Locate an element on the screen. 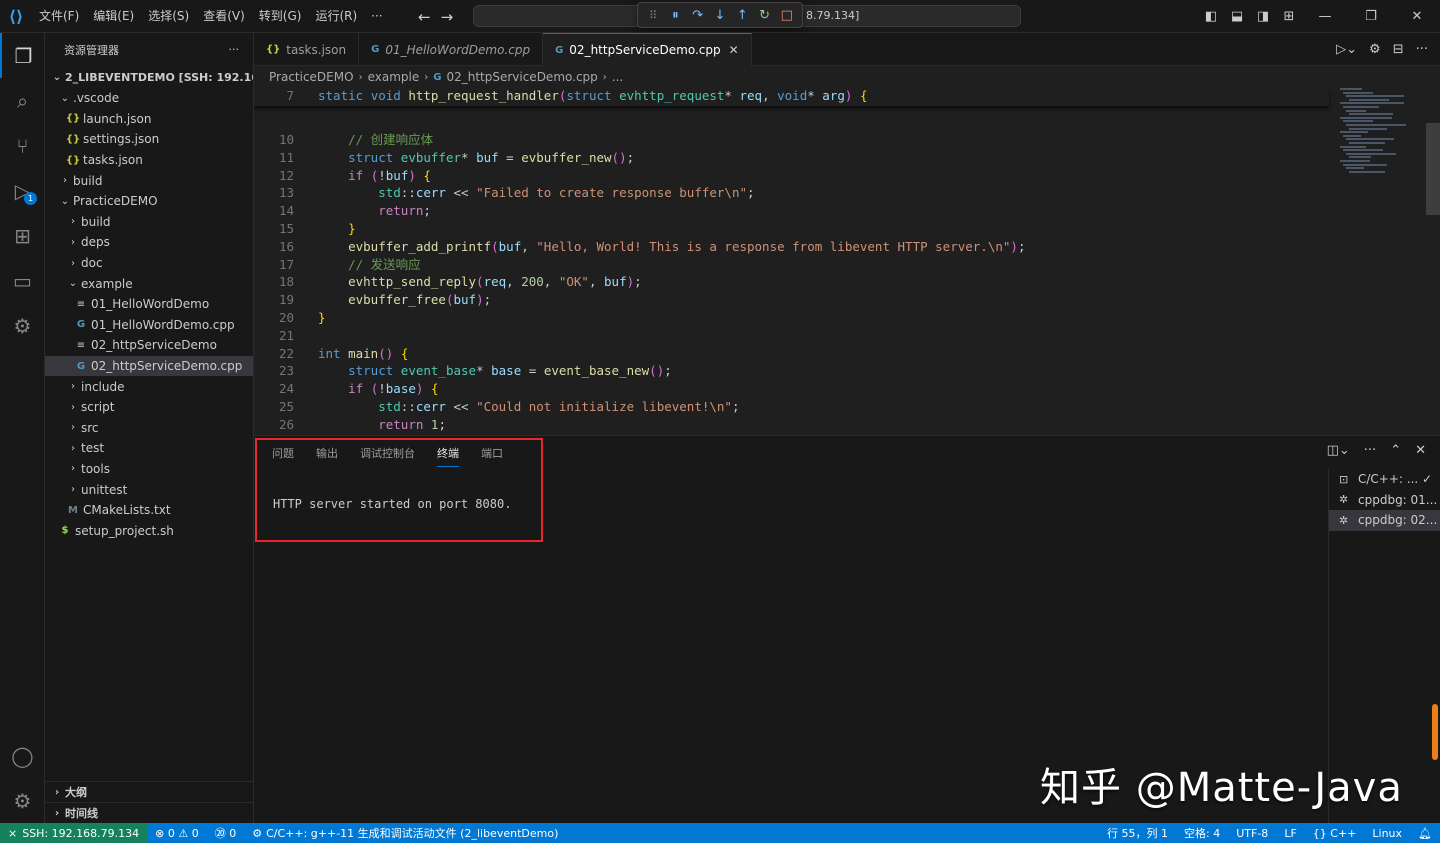  account-icon: ◯ is located at coordinates (22, 755).